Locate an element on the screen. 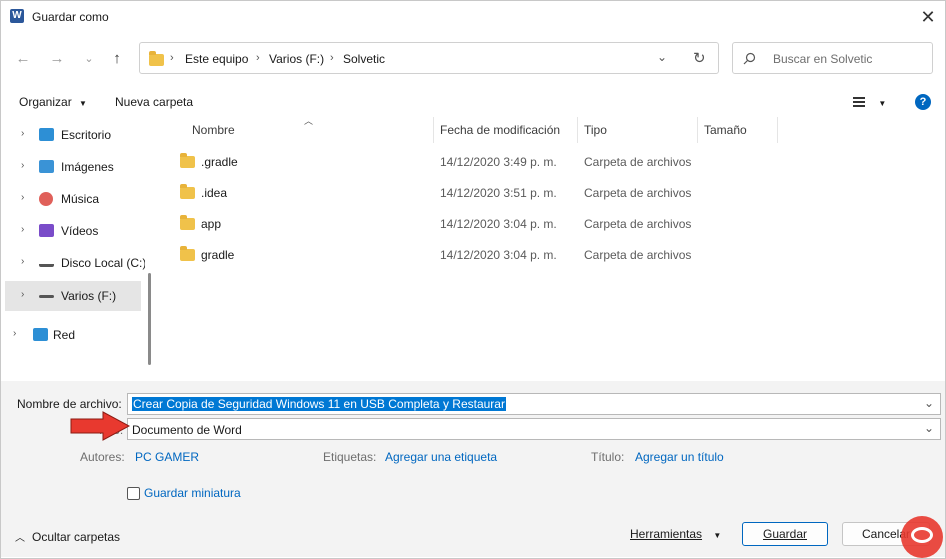  dialog-title: Guardar como is located at coordinates (70, 17).